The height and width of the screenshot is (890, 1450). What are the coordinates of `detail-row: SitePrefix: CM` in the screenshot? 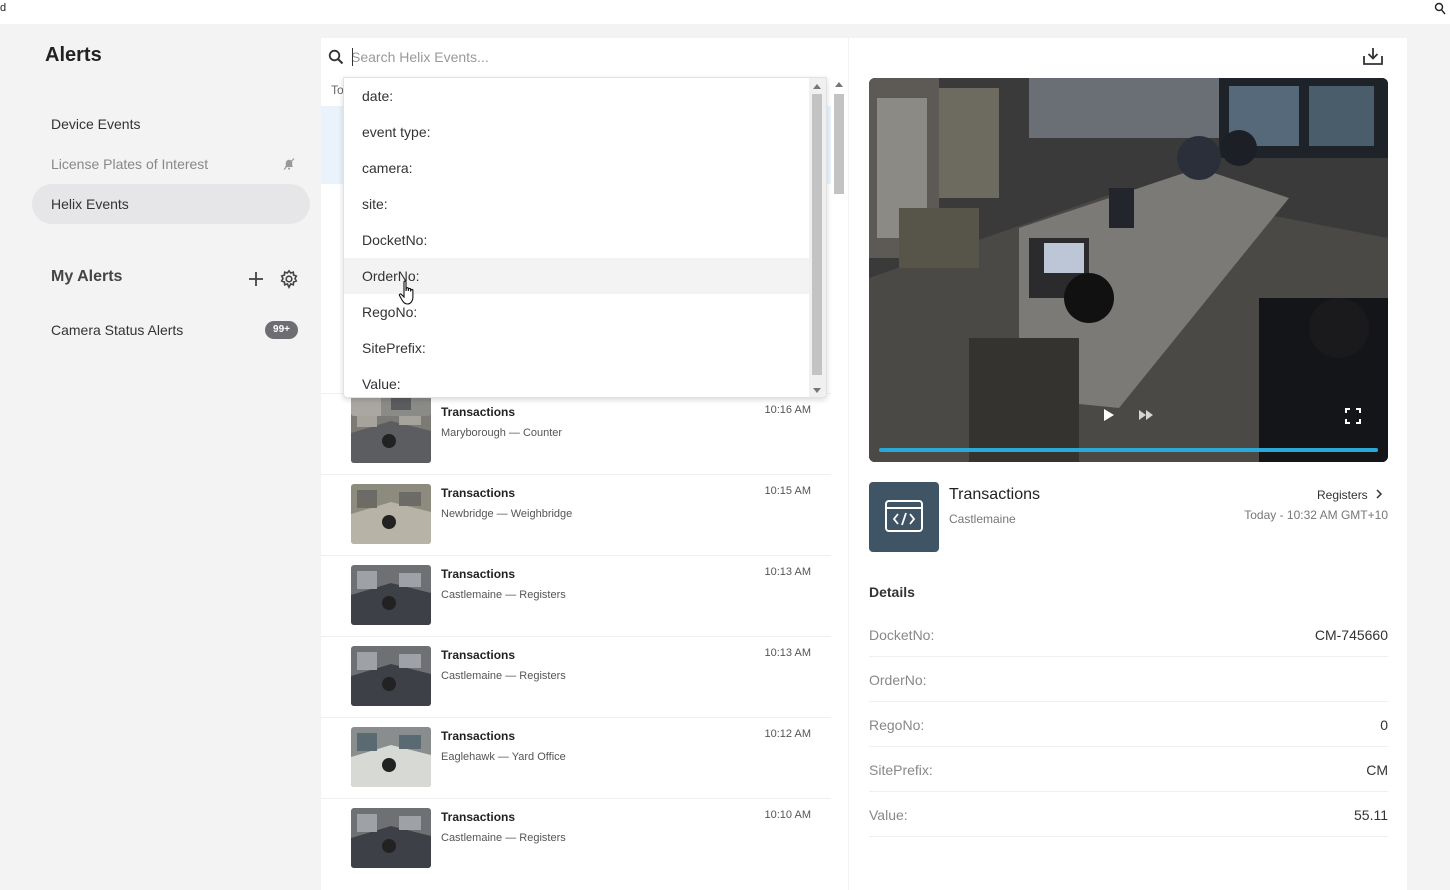 It's located at (1128, 769).